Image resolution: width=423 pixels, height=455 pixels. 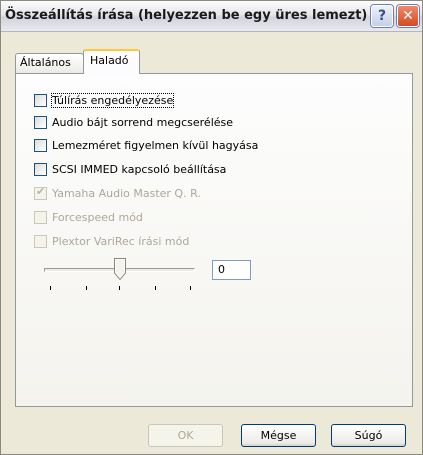 What do you see at coordinates (40, 100) in the screenshot?
I see `overburn-checkbox` at bounding box center [40, 100].